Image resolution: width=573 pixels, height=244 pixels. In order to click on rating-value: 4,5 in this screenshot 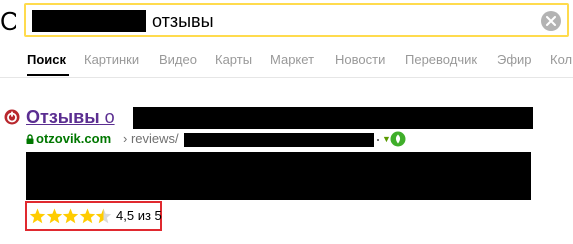, I will do `click(125, 215)`.